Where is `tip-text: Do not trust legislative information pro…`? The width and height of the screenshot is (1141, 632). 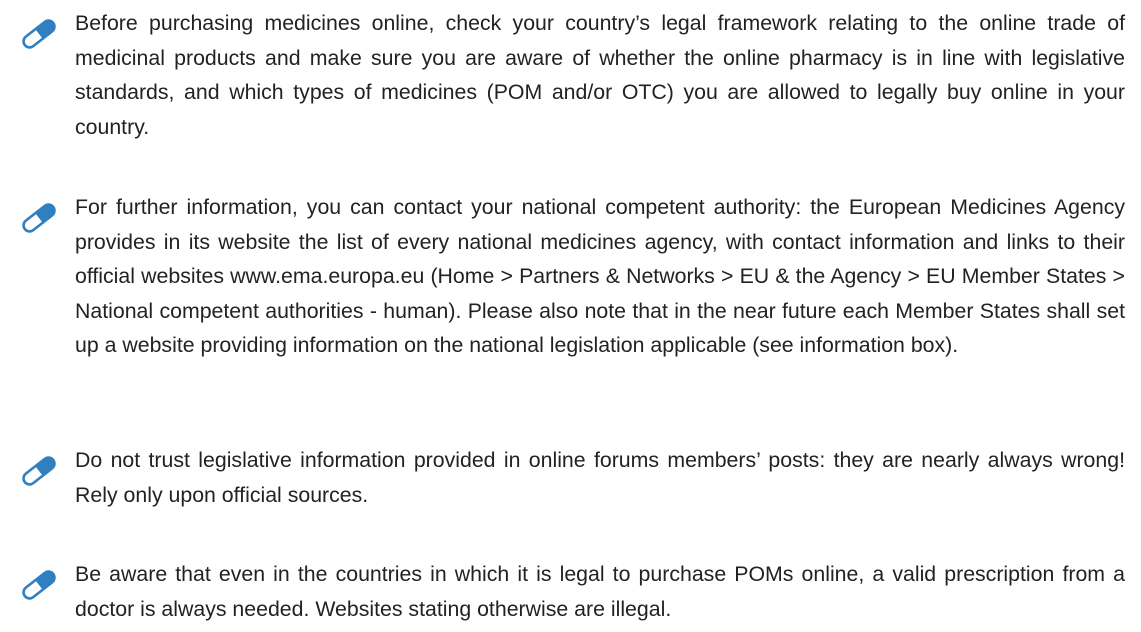 tip-text: Do not trust legislative information pro… is located at coordinates (600, 477).